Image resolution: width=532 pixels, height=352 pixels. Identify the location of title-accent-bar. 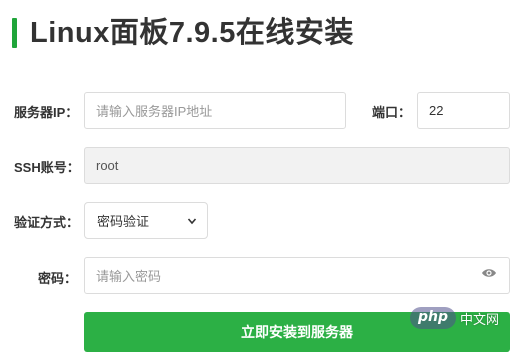
(14, 33).